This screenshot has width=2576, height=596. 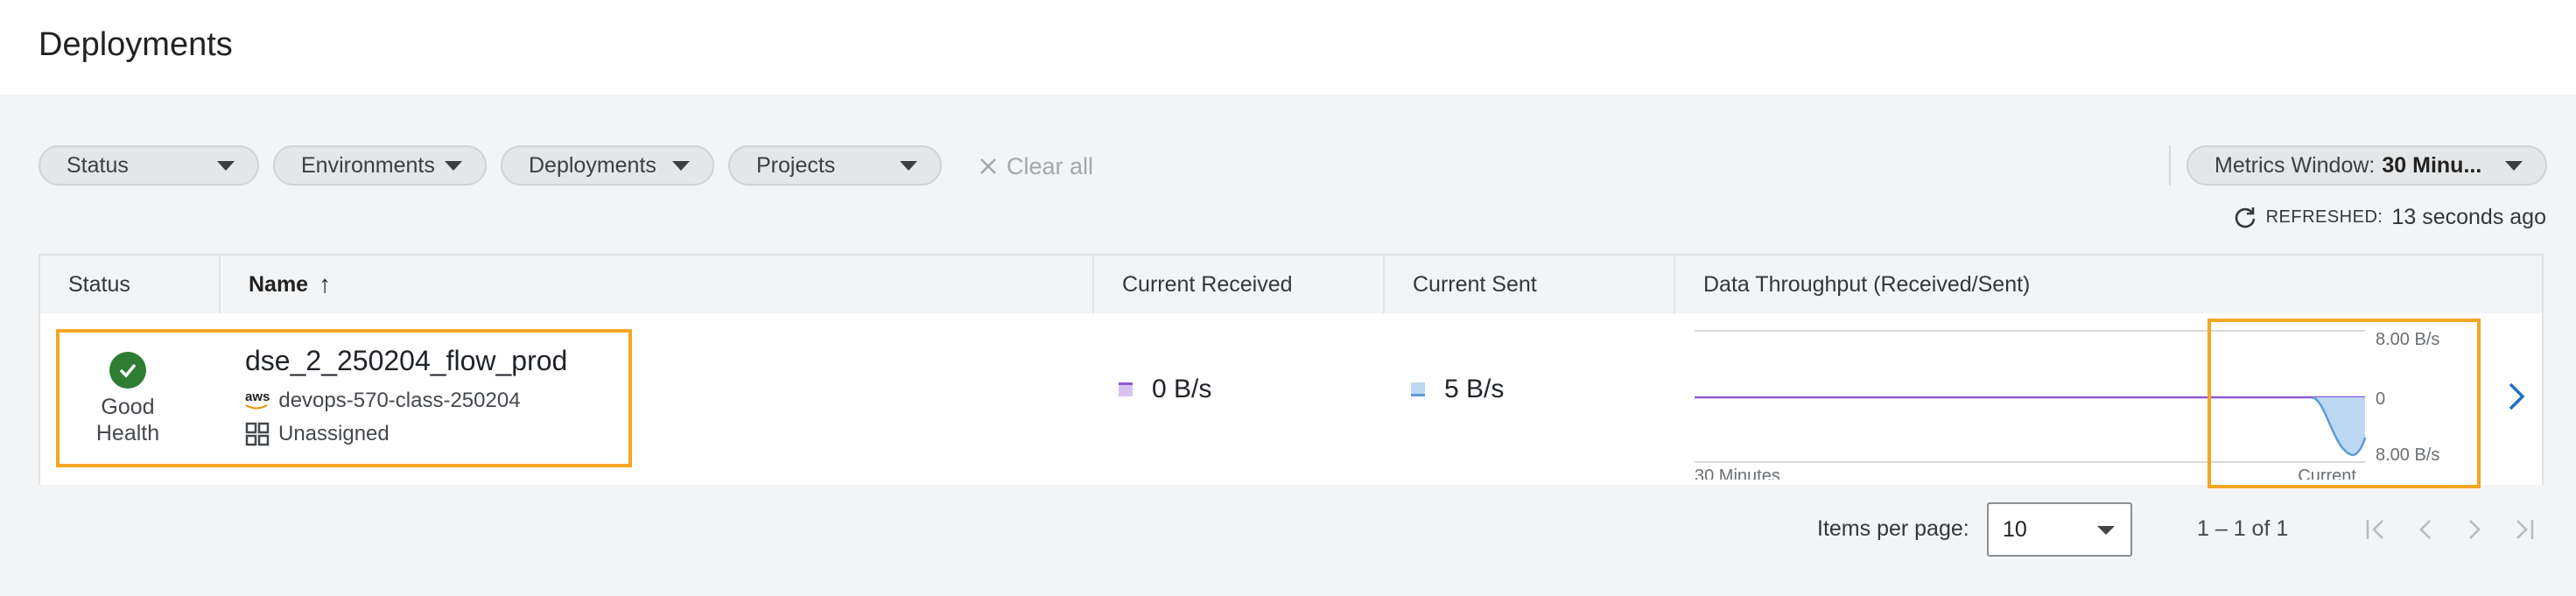 I want to click on column-status-label: Status, so click(x=99, y=284).